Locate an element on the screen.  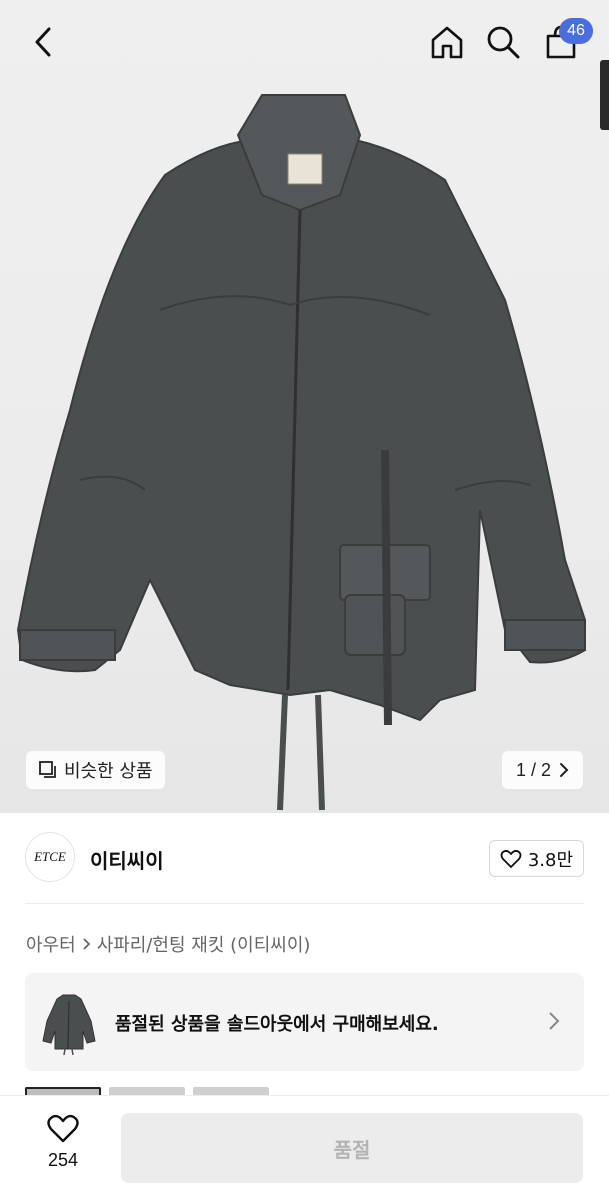
back-arrow-icon is located at coordinates (43, 42).